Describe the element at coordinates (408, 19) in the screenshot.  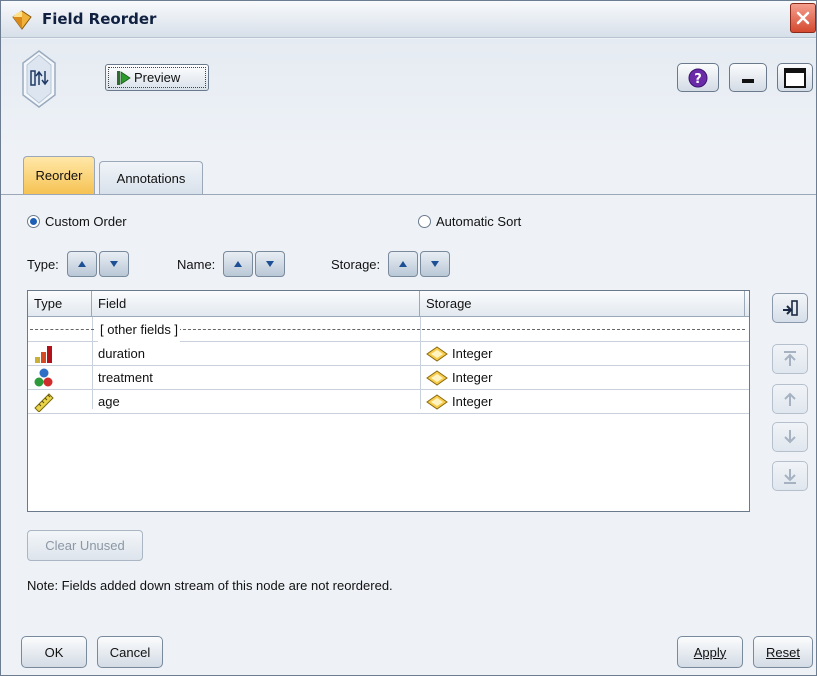
I see `title-bar: Field Reorder` at that location.